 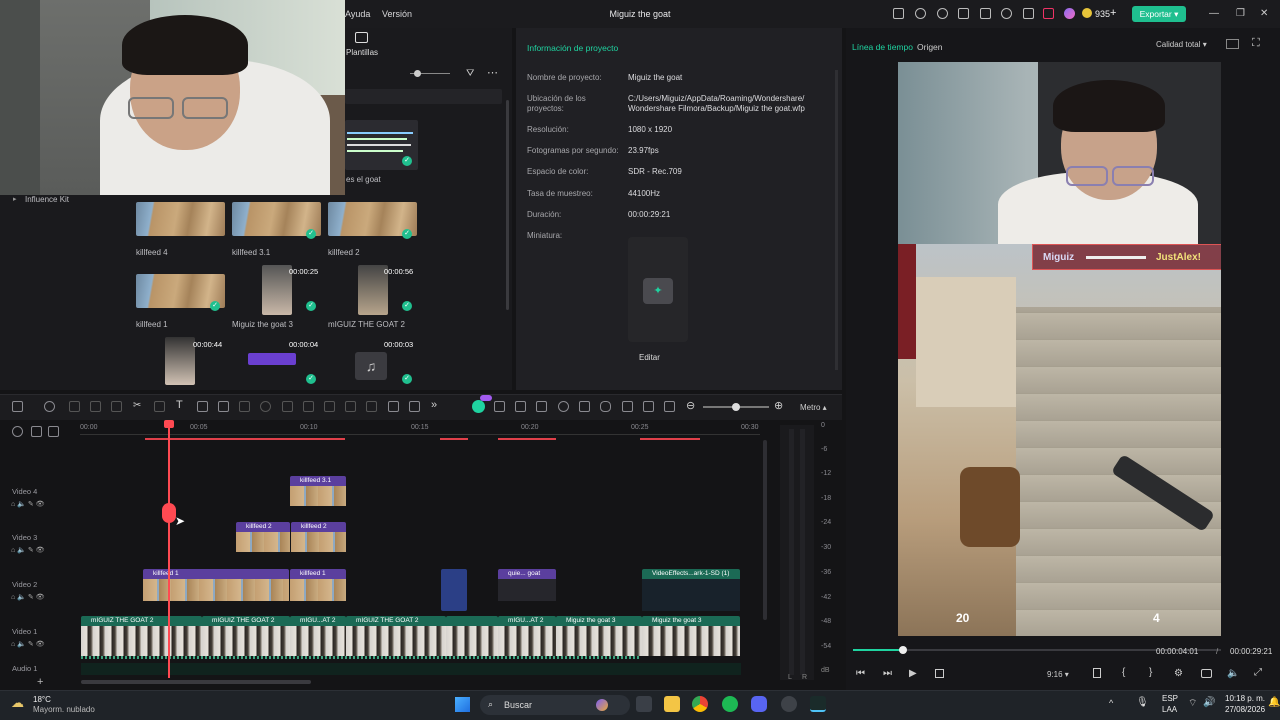 What do you see at coordinates (277, 290) in the screenshot?
I see `media-thumb-miguiz3` at bounding box center [277, 290].